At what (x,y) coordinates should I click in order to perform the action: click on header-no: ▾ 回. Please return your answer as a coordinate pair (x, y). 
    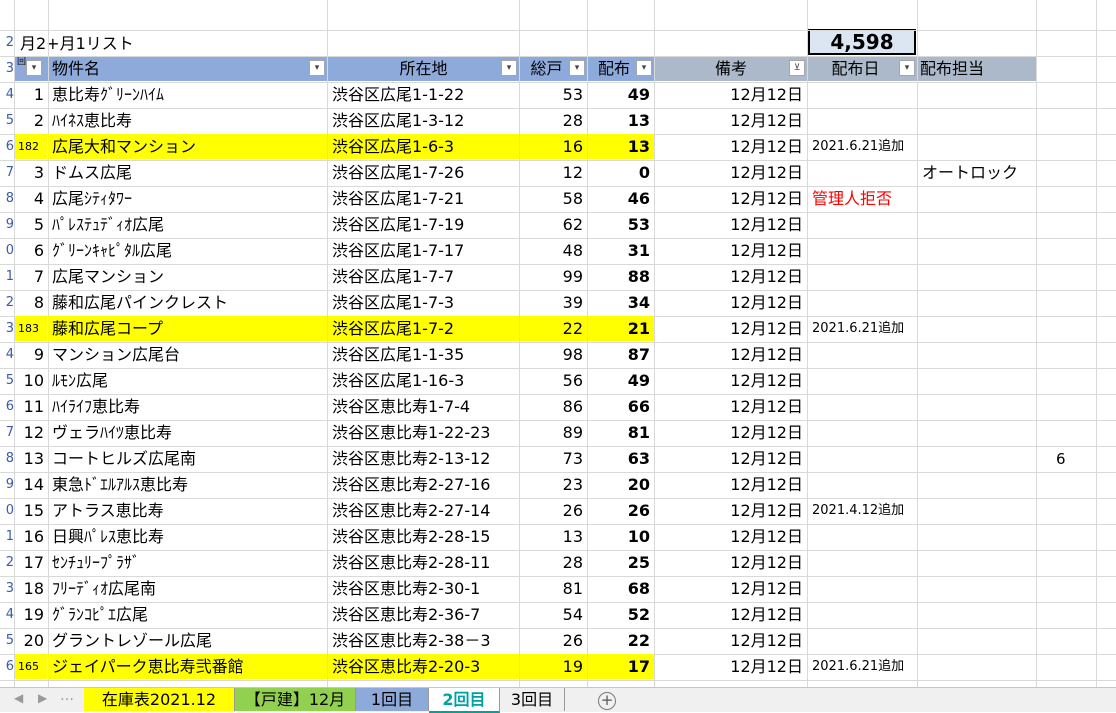
    Looking at the image, I should click on (32, 68).